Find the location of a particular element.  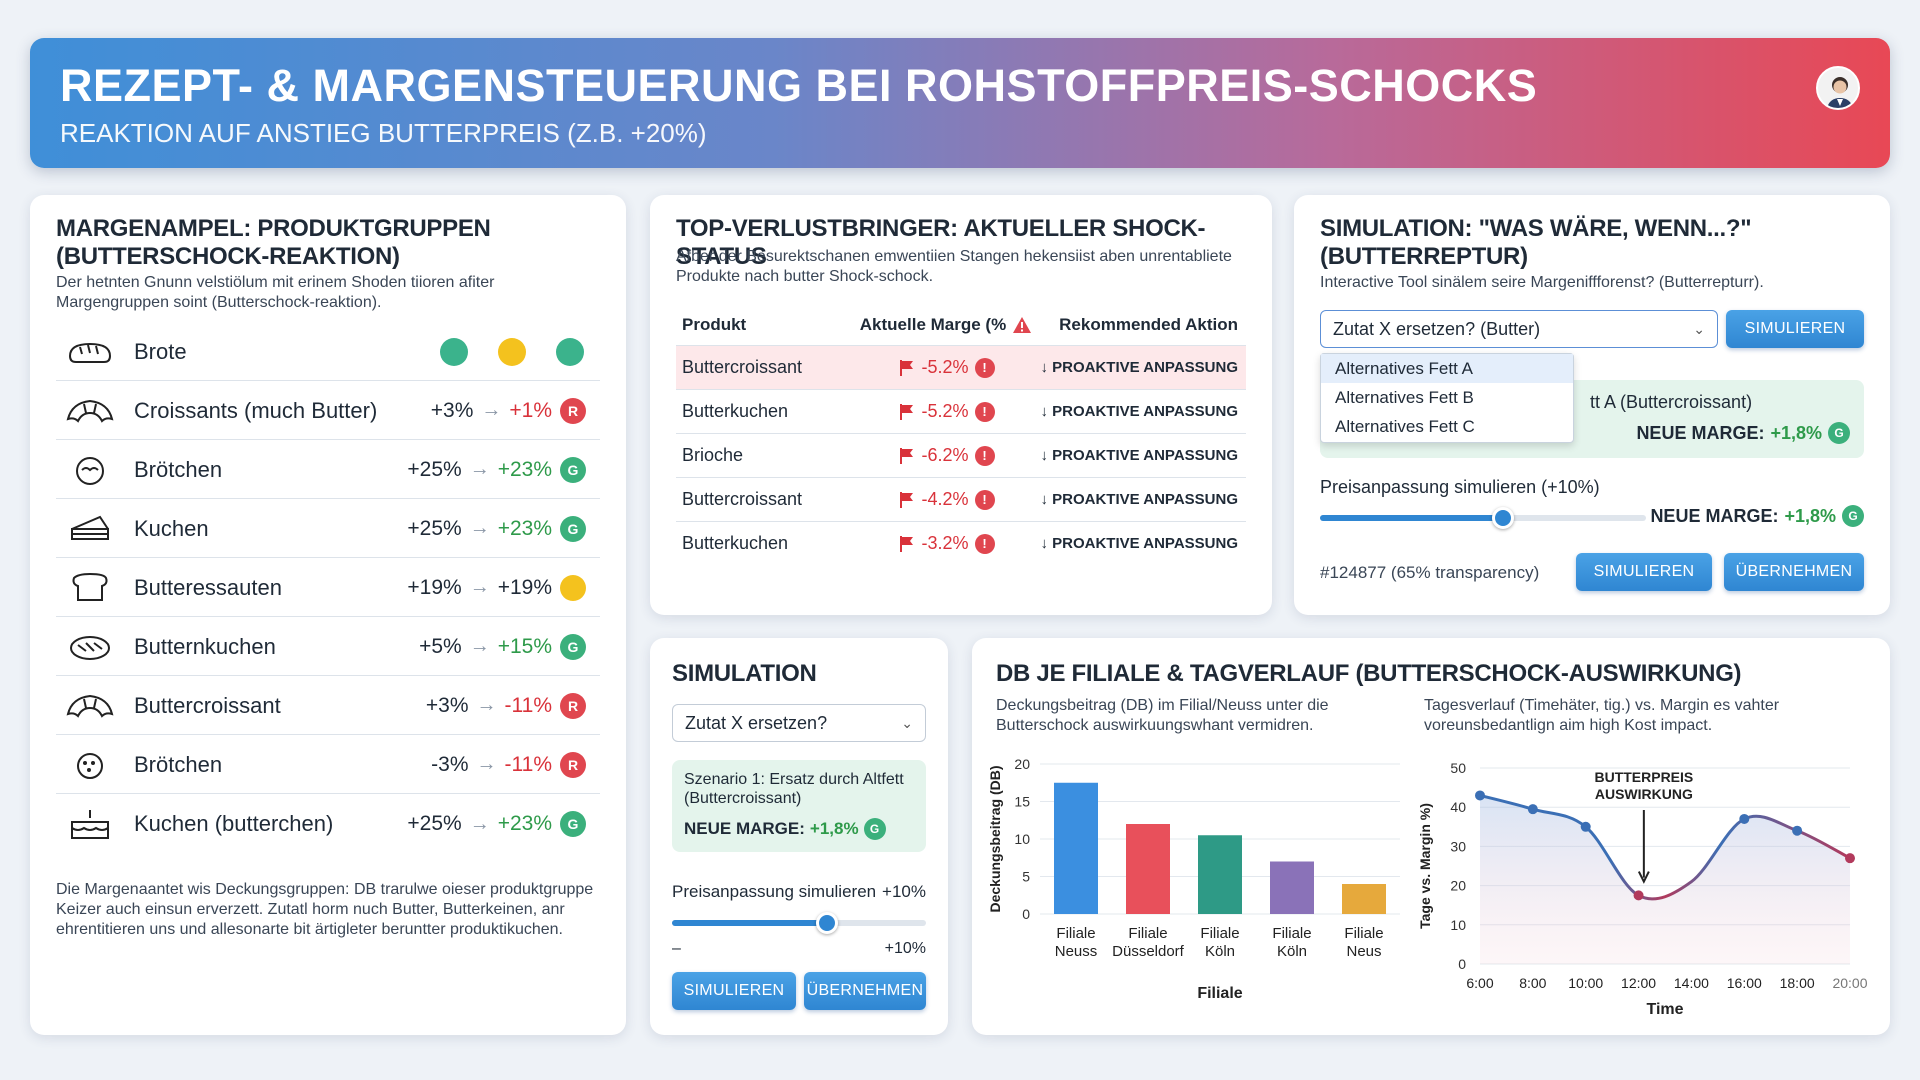

status-badge: G is located at coordinates (1839, 433).